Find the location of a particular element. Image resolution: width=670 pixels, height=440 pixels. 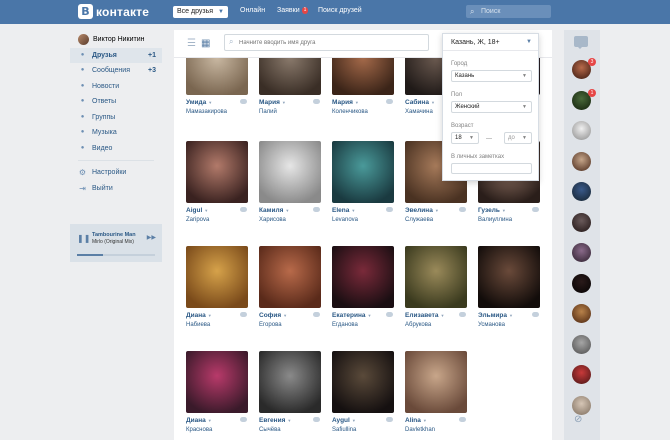

friend-last-name: Егданова is located at coordinates (367, 325).